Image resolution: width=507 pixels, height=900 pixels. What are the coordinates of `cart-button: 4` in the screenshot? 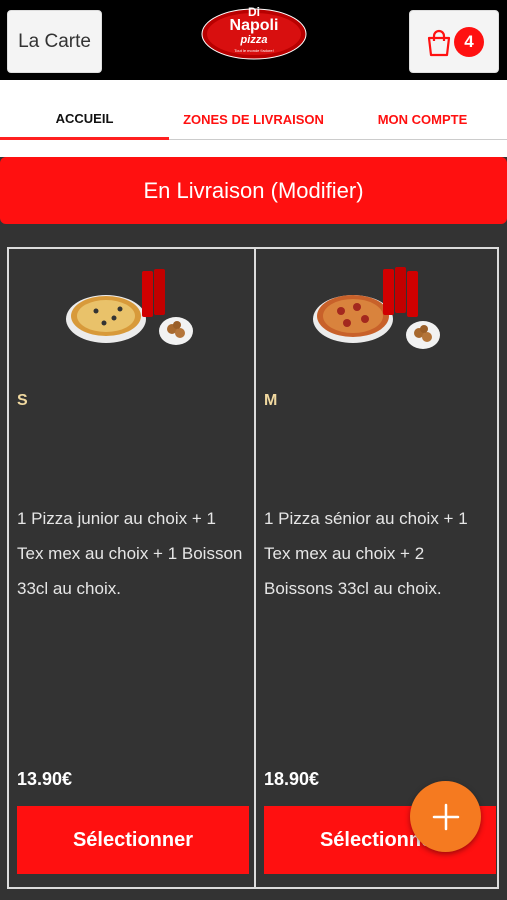 It's located at (454, 41).